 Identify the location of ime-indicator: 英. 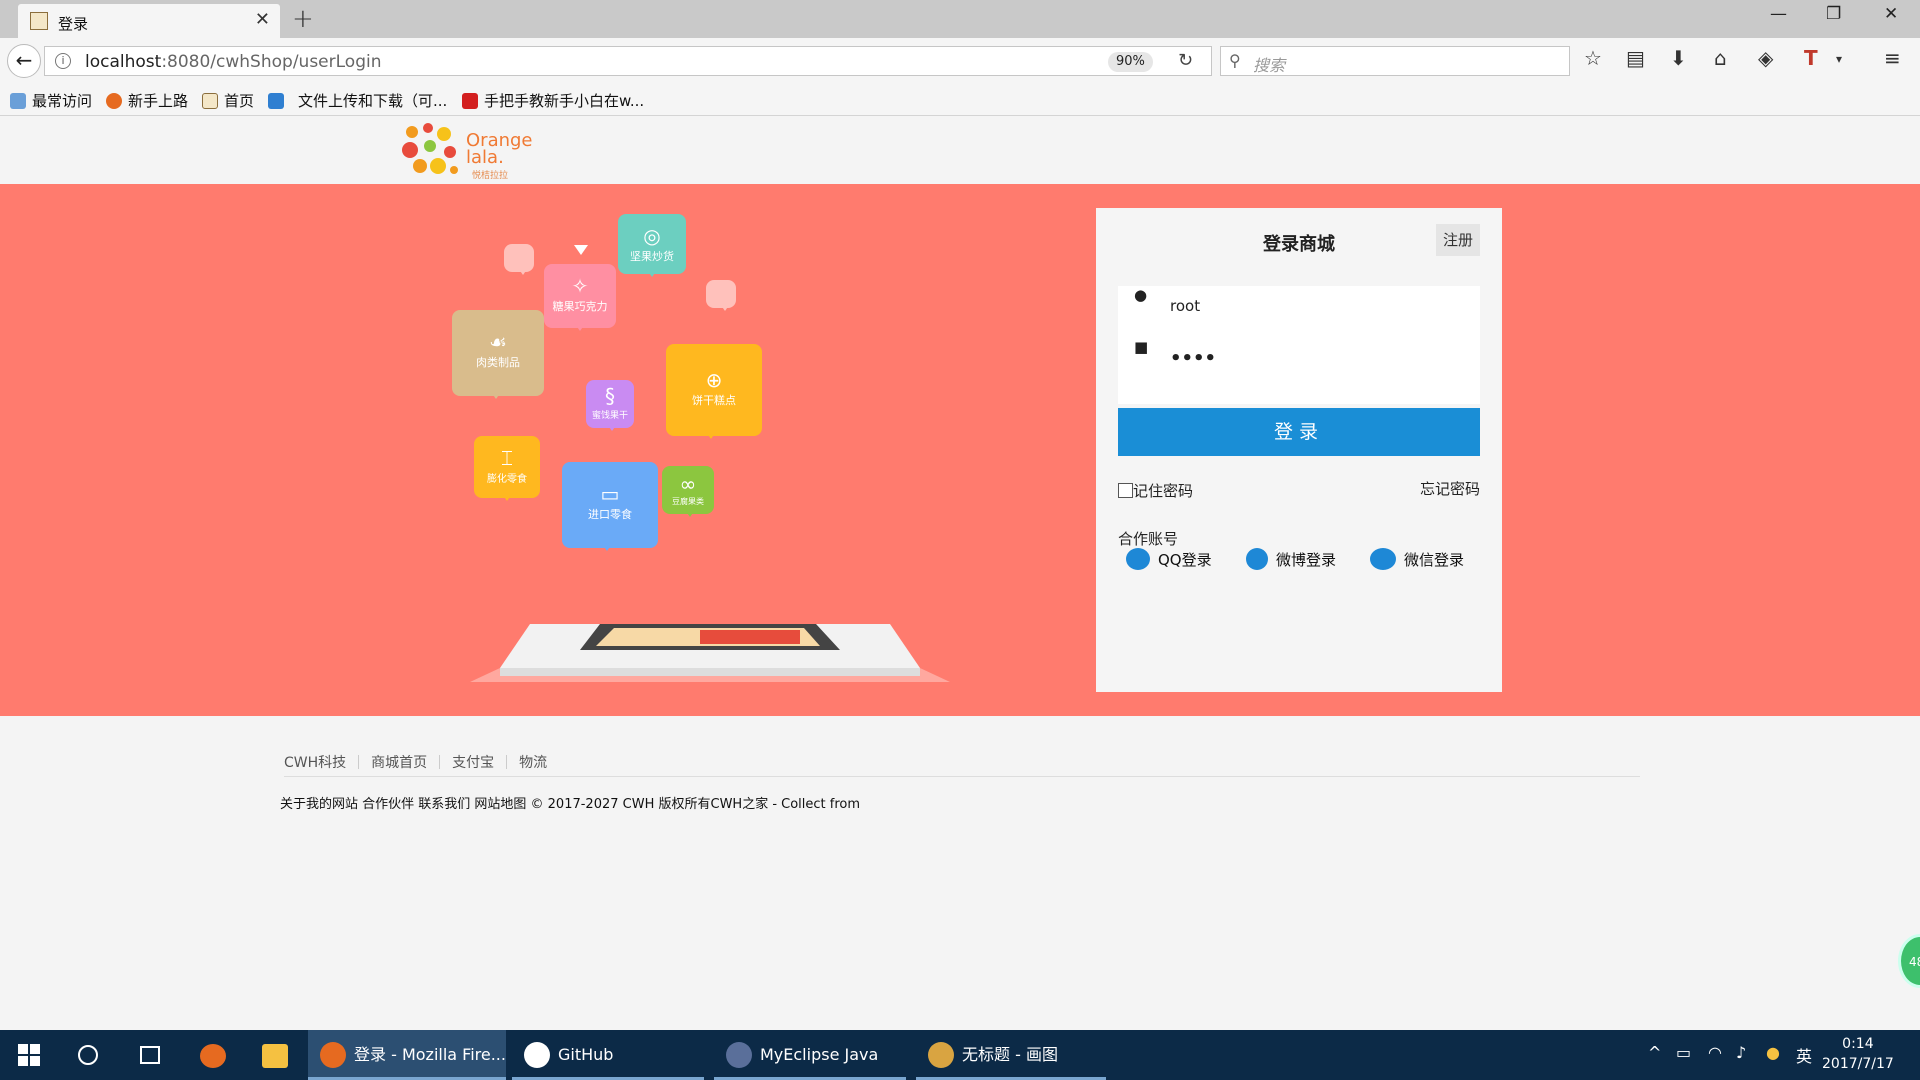
(1804, 1055).